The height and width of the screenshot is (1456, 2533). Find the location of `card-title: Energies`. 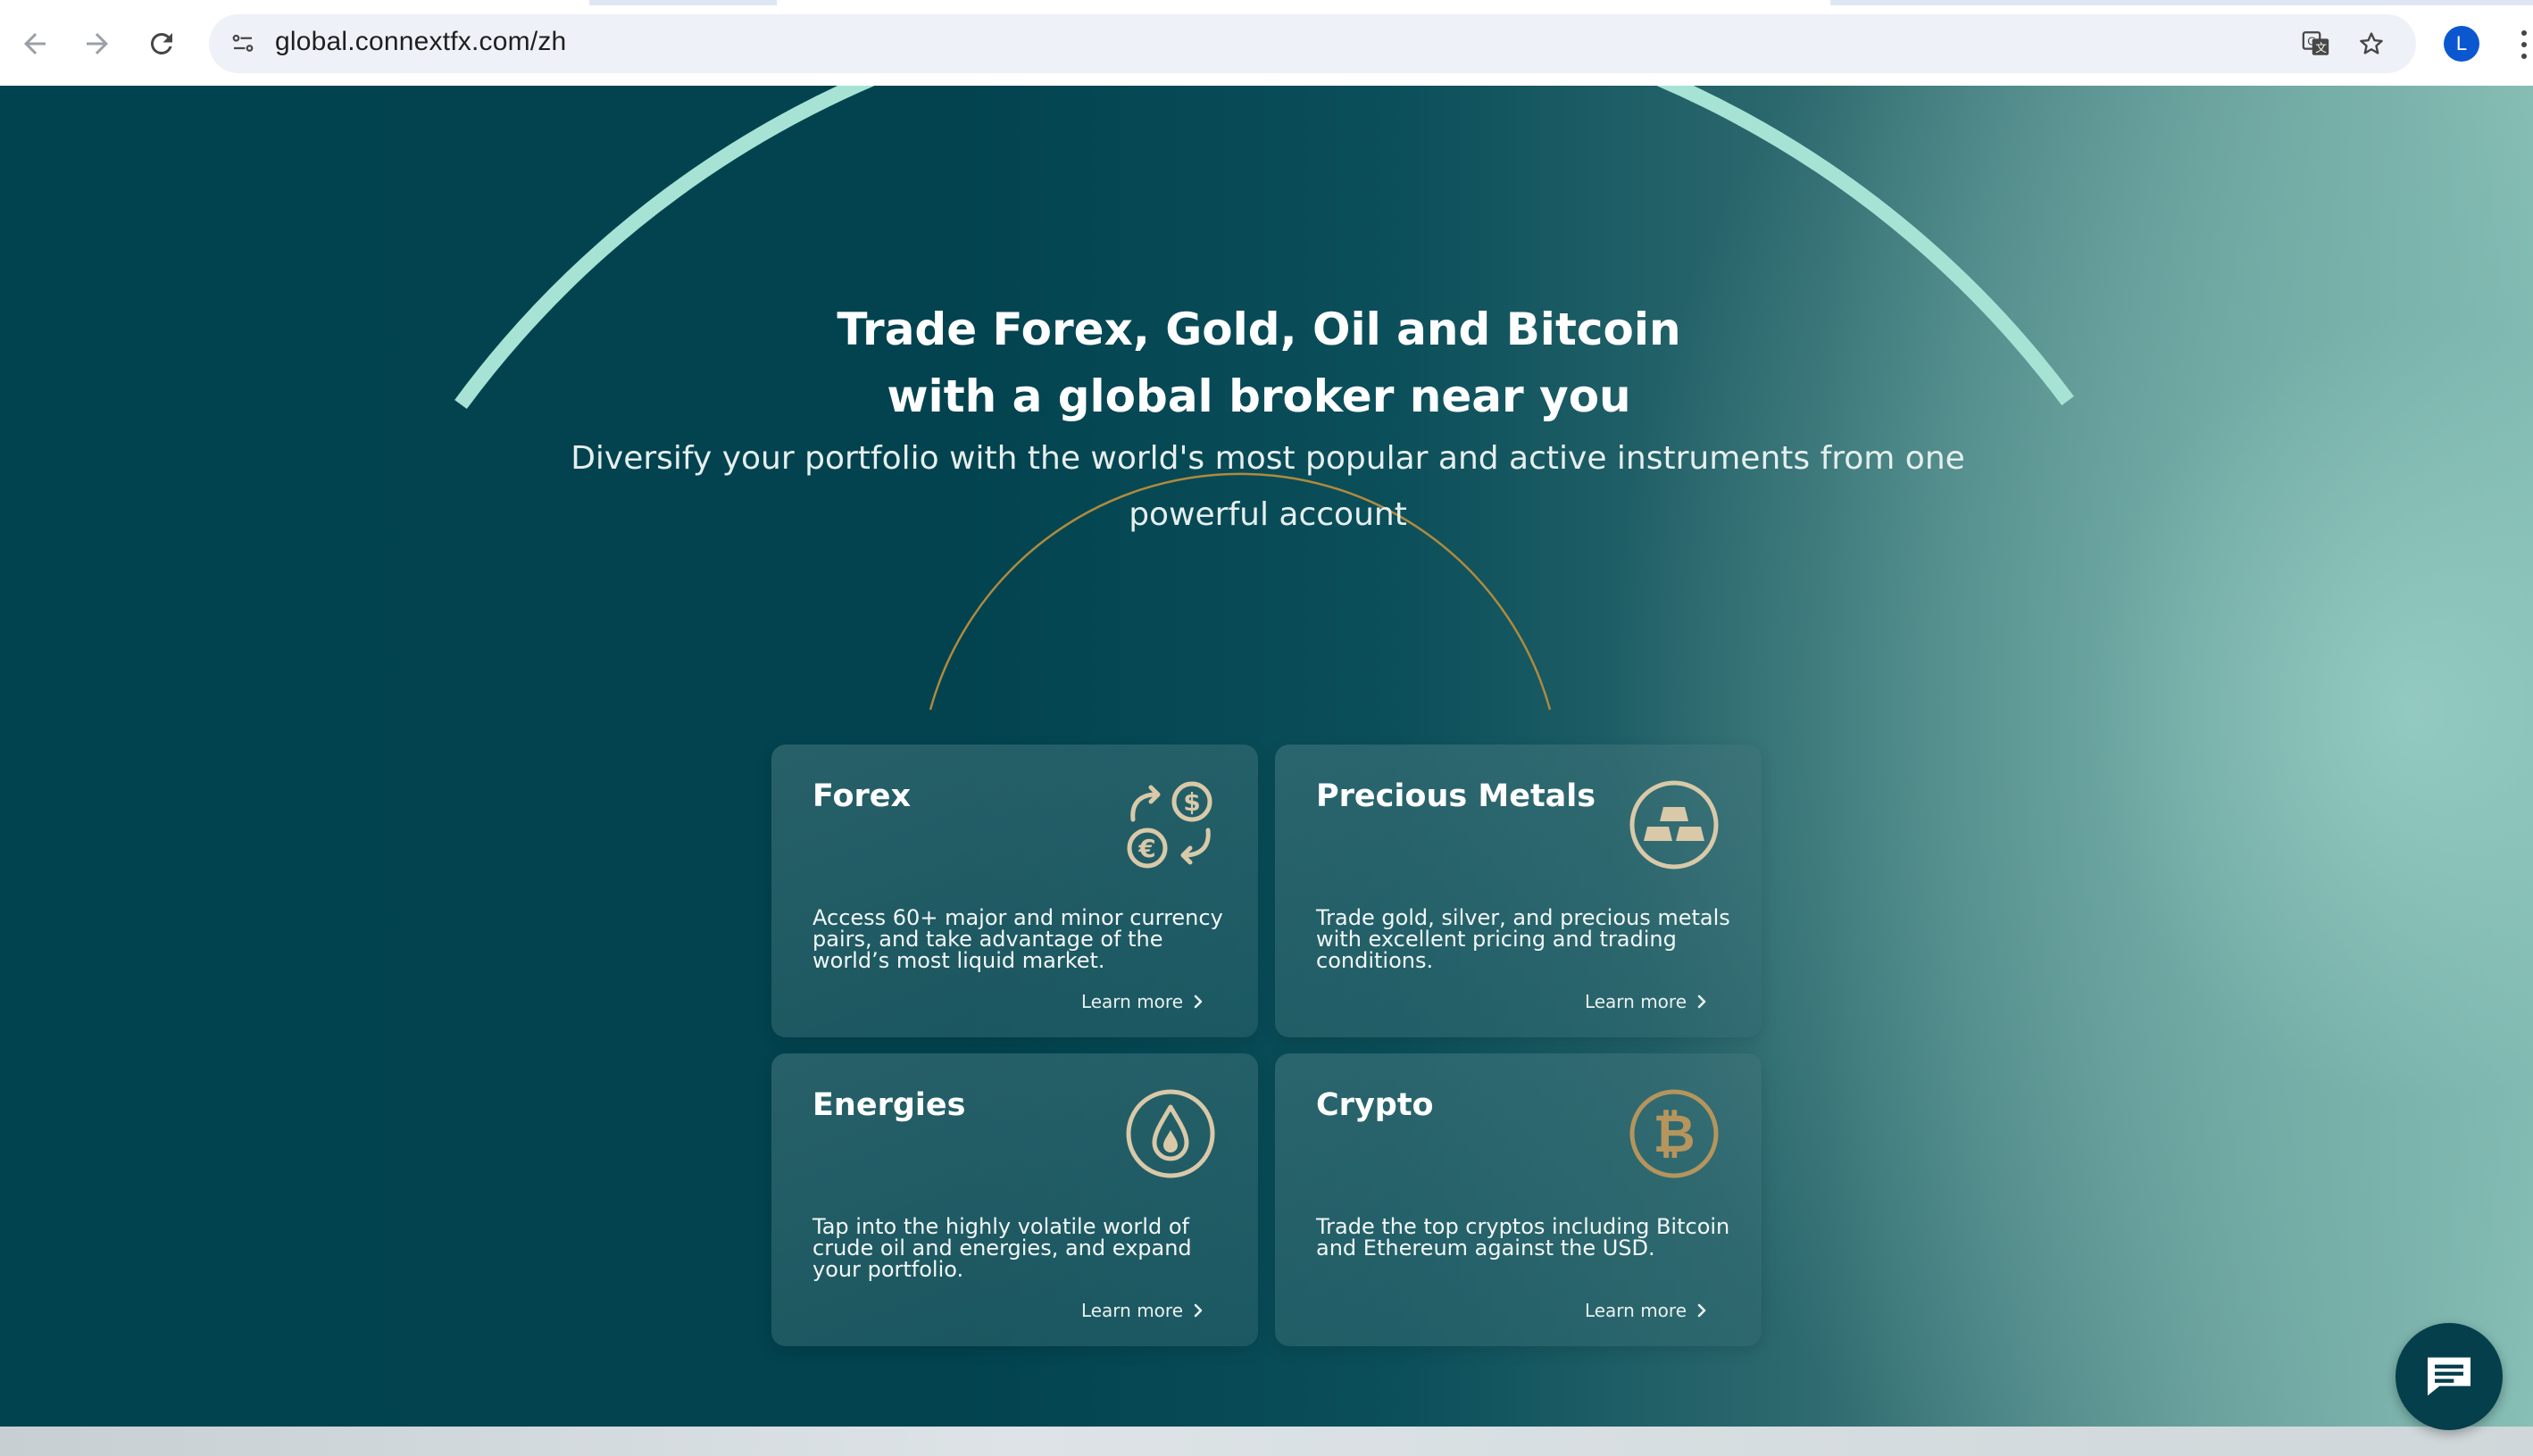

card-title: Energies is located at coordinates (889, 1105).